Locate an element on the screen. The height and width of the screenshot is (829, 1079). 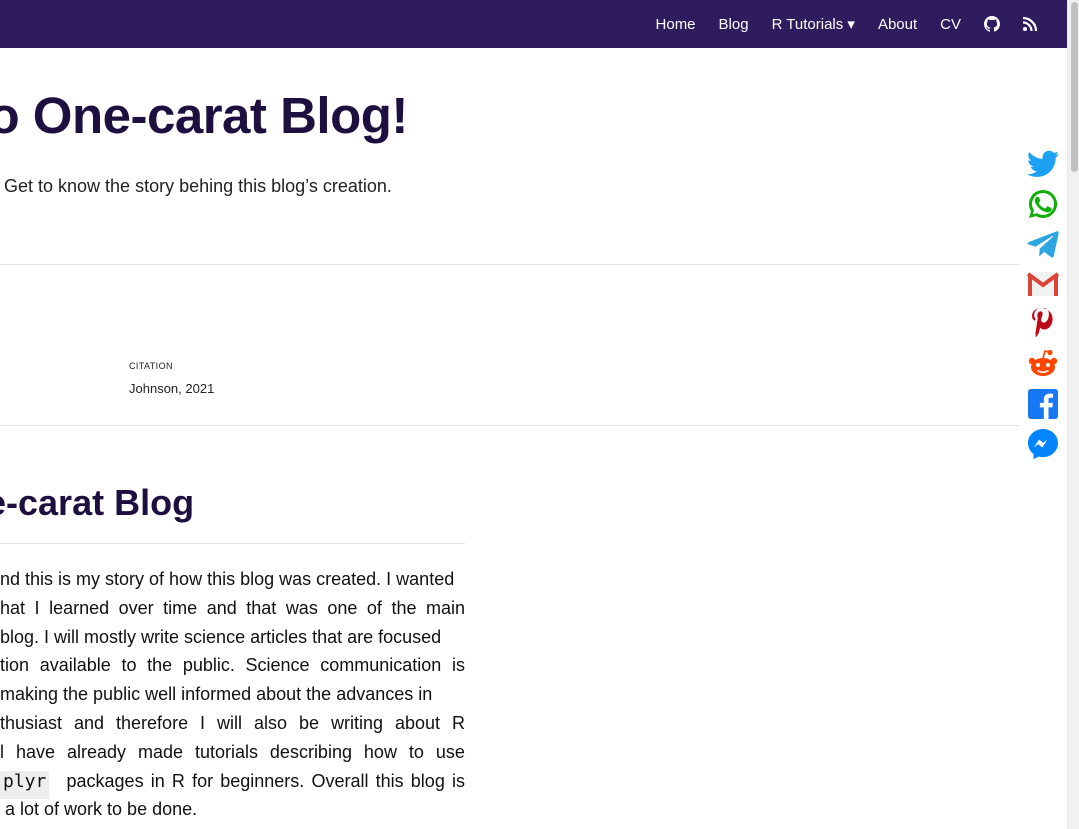
body-word: Science is located at coordinates (277, 665).